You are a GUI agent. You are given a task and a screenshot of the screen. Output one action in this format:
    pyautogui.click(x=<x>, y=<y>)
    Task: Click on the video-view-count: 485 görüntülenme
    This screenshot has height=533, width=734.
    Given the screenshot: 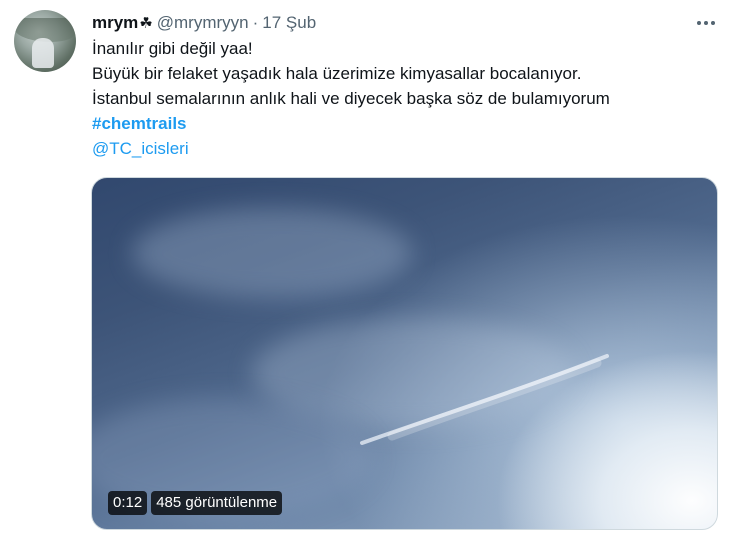 What is the action you would take?
    pyautogui.click(x=217, y=503)
    